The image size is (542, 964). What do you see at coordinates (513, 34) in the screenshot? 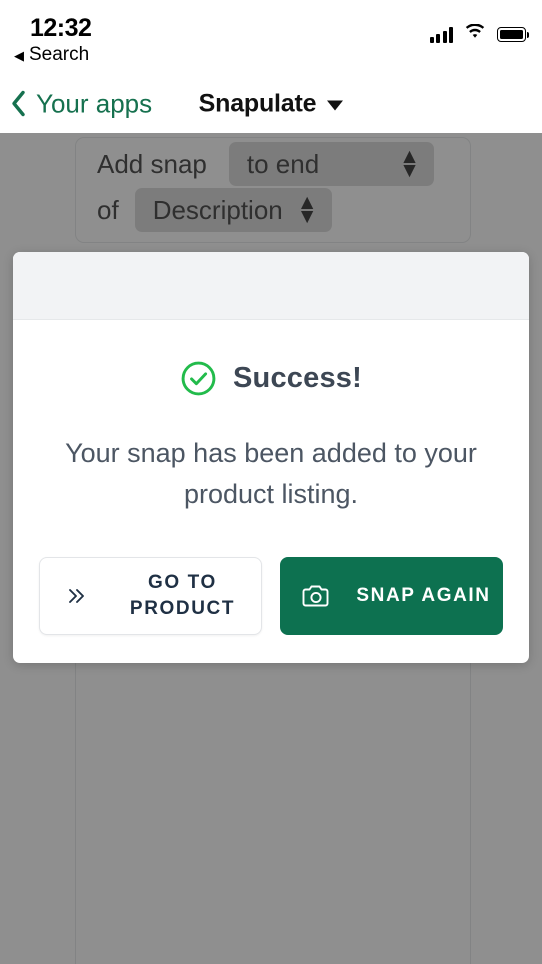
I see `battery-icon` at bounding box center [513, 34].